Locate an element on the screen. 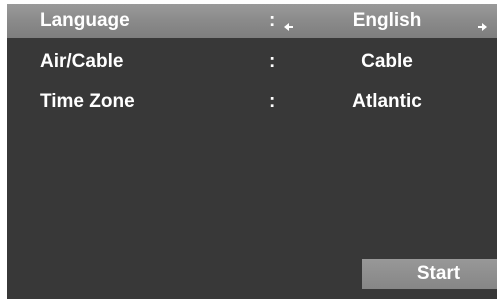 This screenshot has height=303, width=500. arrow-right-icon is located at coordinates (482, 23).